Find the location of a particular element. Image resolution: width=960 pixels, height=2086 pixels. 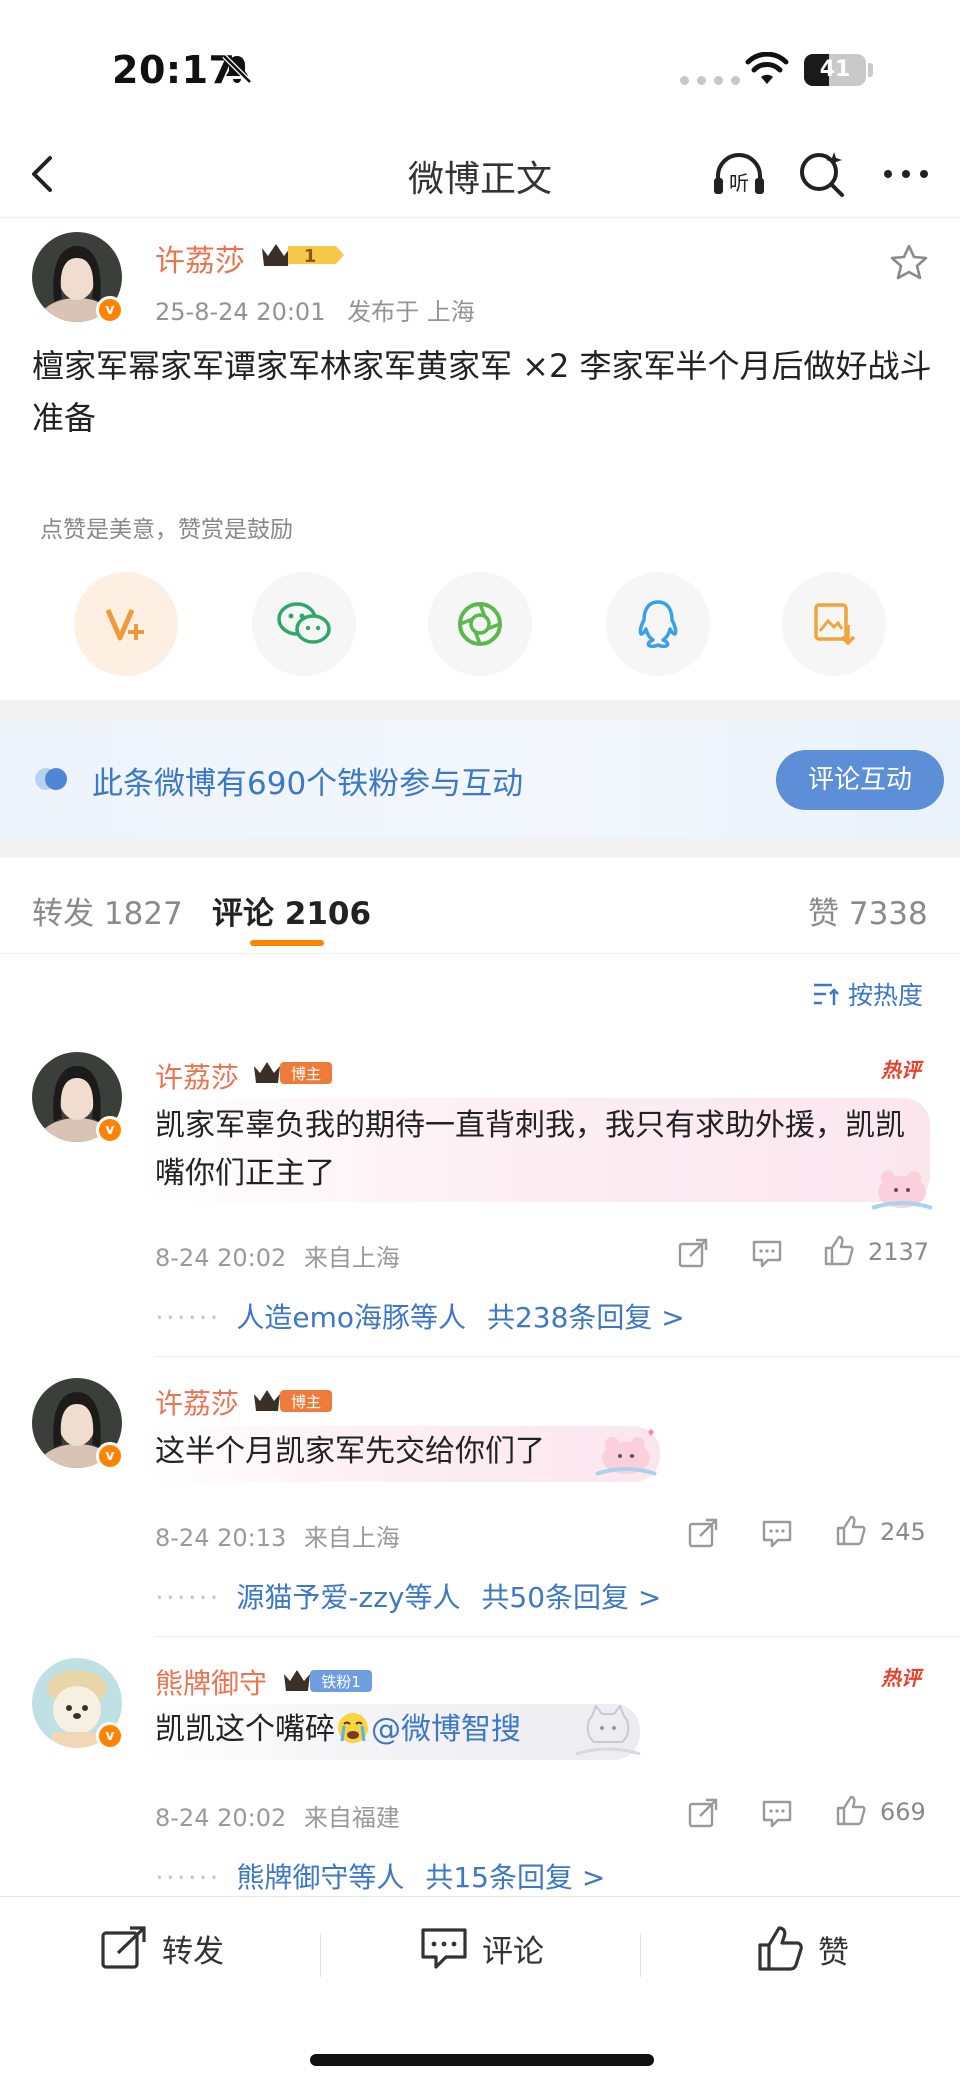

share-qq-button is located at coordinates (658, 624).